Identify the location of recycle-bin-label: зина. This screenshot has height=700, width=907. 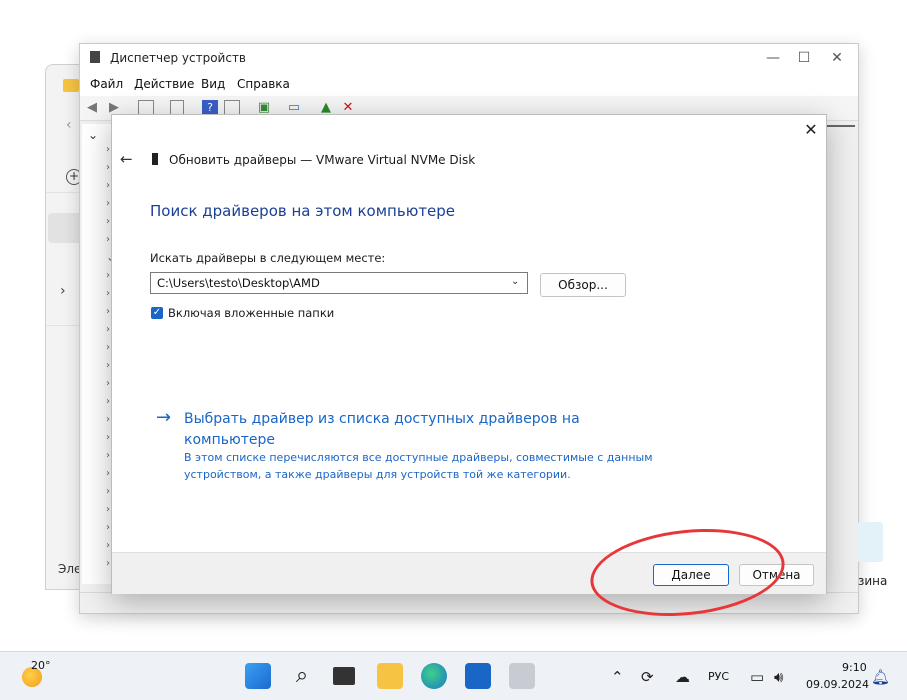
(873, 581).